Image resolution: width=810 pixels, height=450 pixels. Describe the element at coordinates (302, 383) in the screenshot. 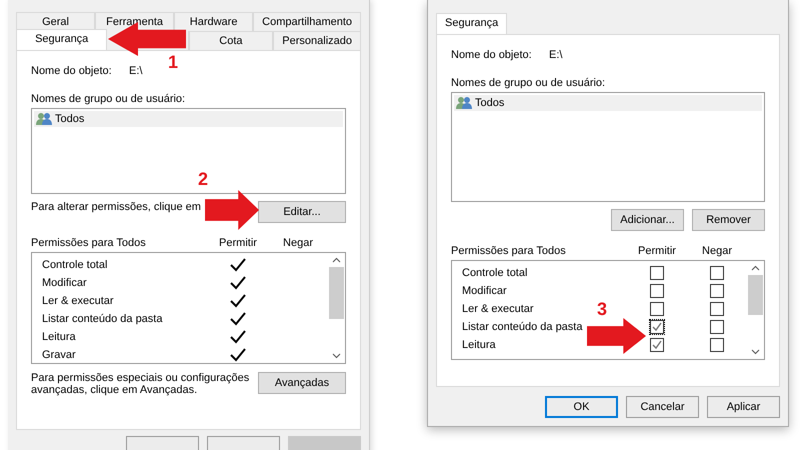

I see `advanced-button: Avançadas` at that location.